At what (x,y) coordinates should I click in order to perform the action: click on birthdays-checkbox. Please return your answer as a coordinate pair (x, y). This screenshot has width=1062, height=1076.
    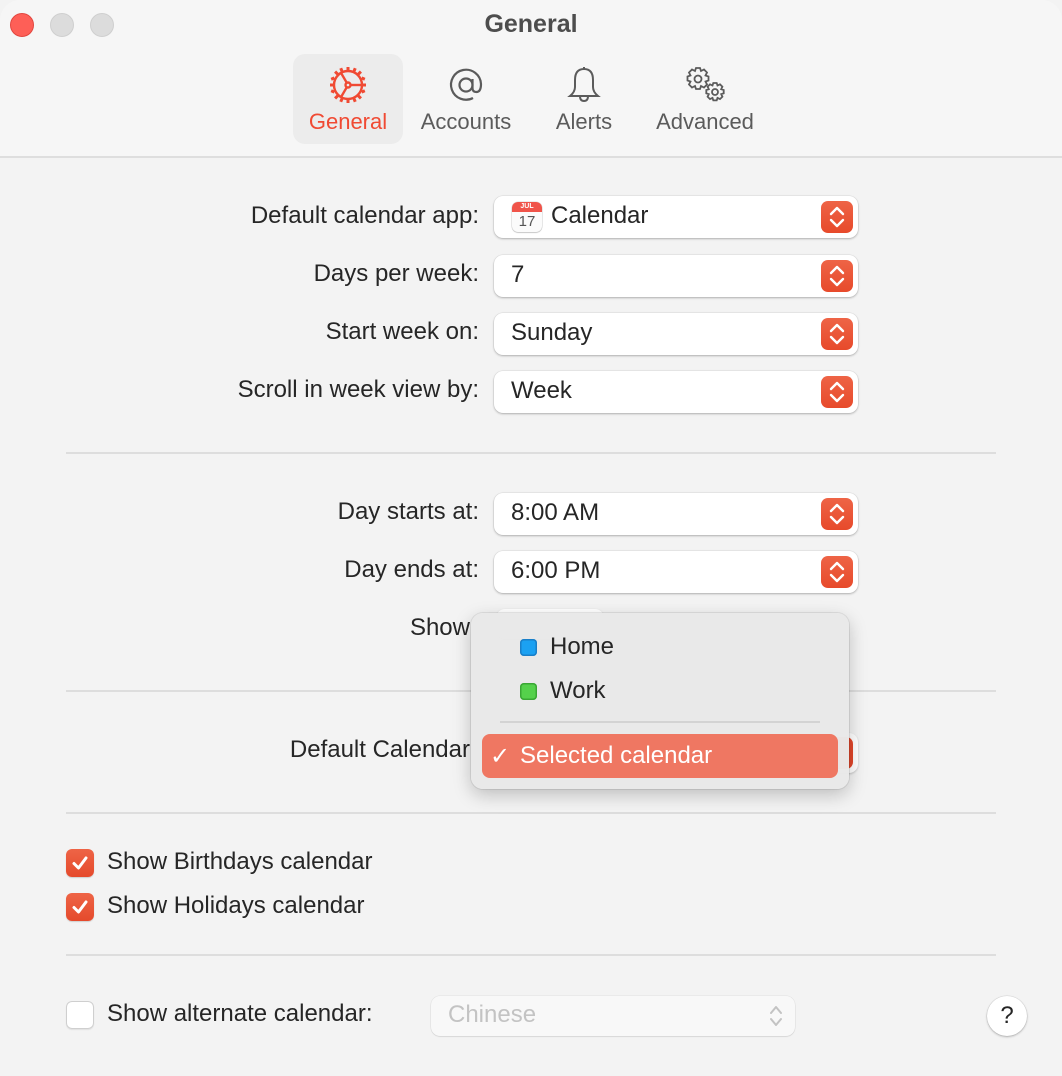
    Looking at the image, I should click on (80, 863).